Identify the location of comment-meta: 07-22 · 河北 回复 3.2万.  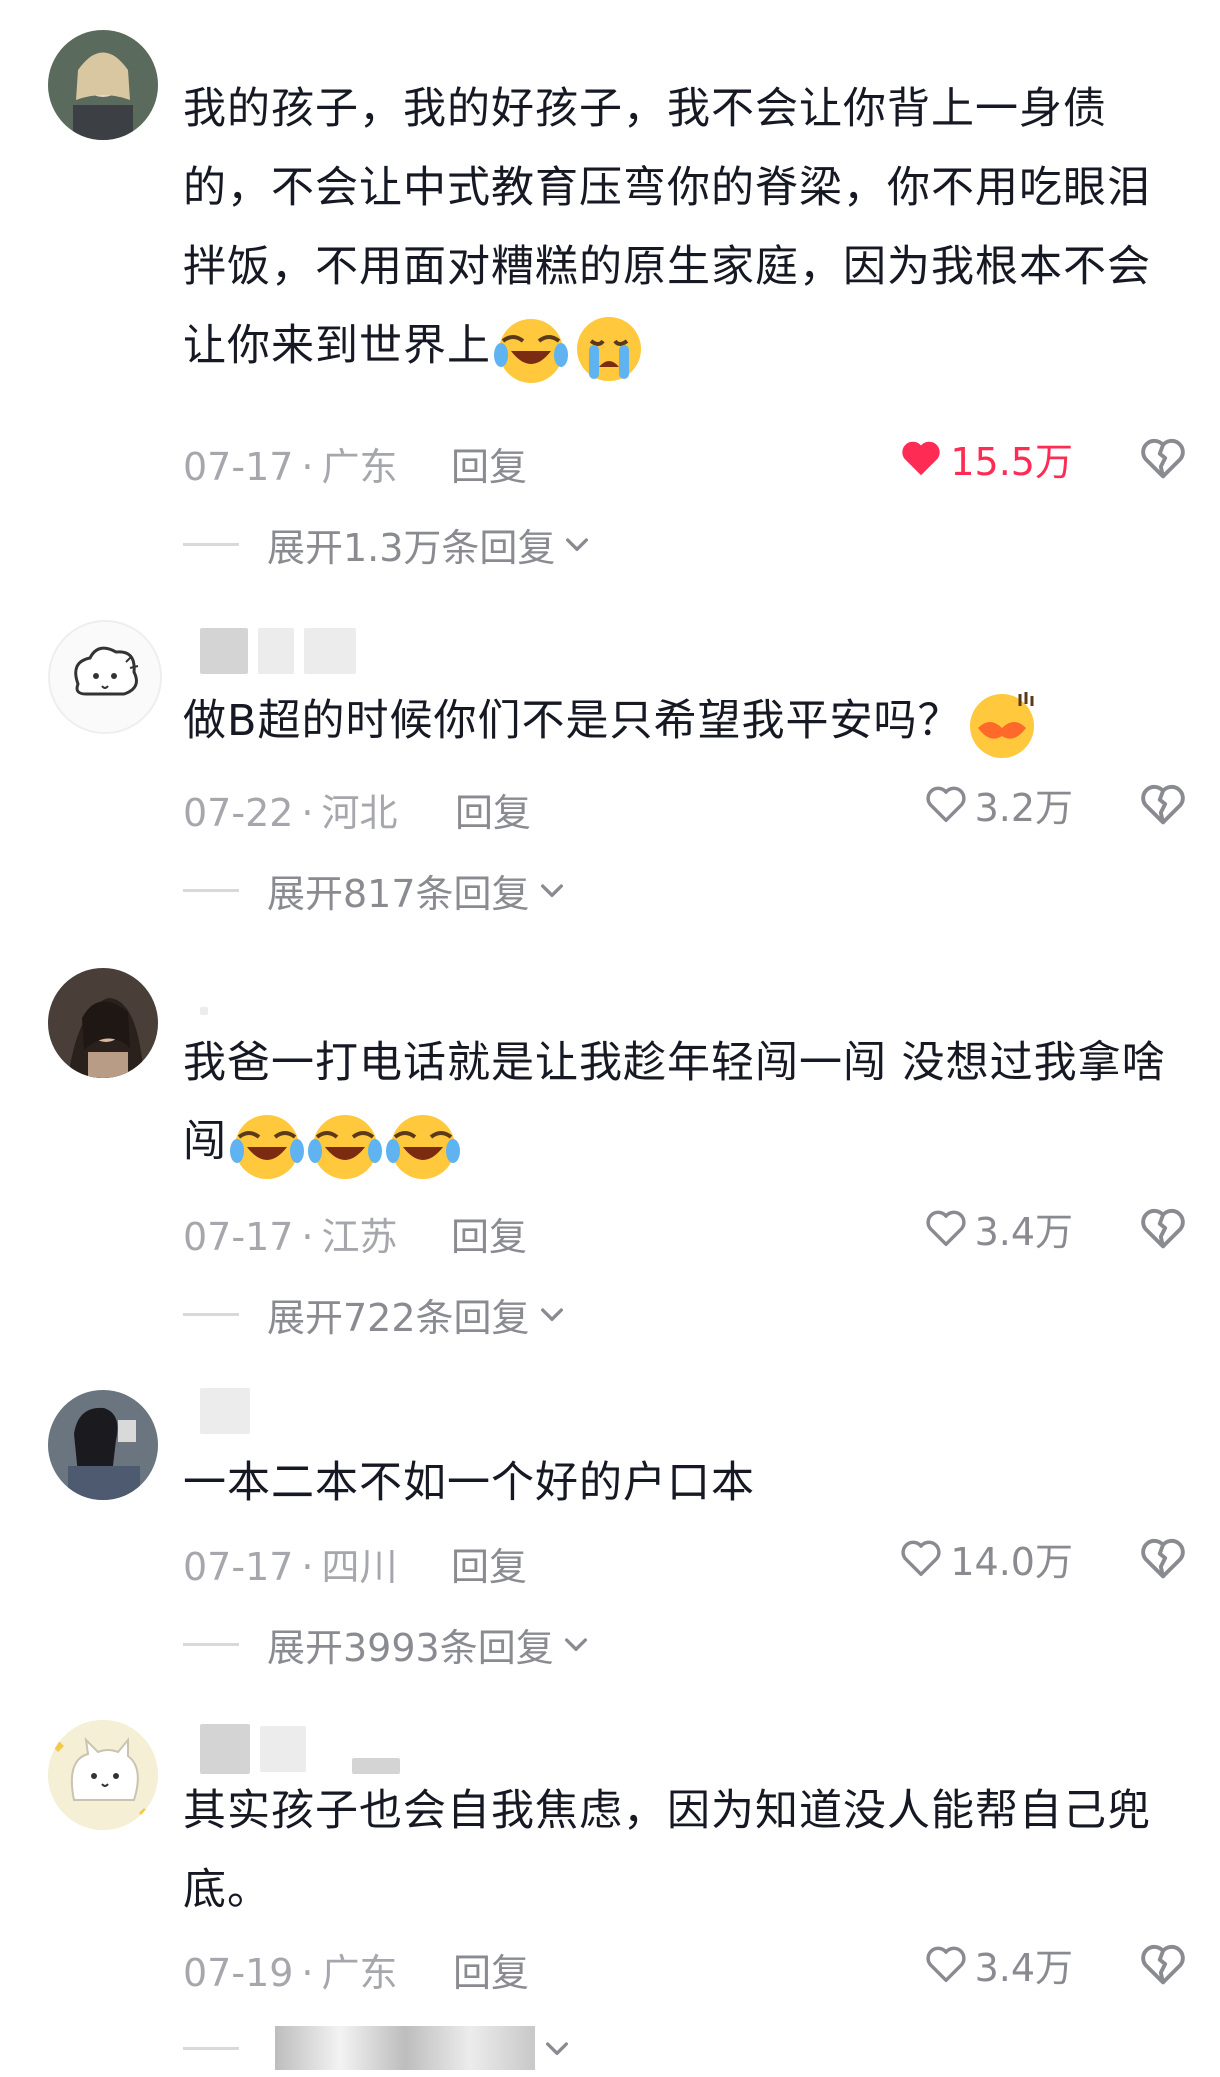
(684, 805).